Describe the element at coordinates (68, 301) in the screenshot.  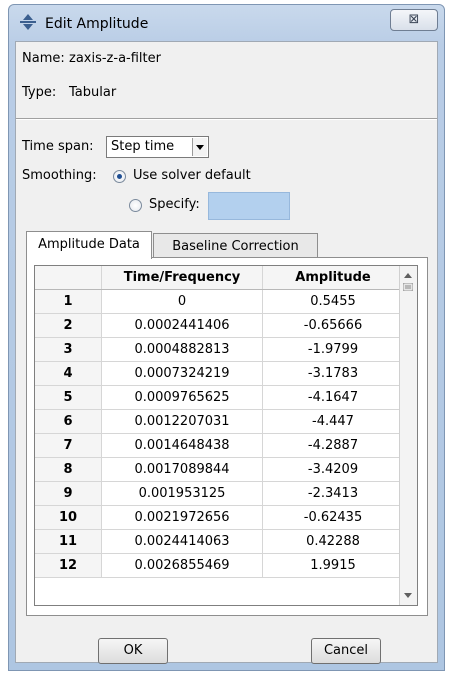
I see `row-number-cell: 1` at that location.